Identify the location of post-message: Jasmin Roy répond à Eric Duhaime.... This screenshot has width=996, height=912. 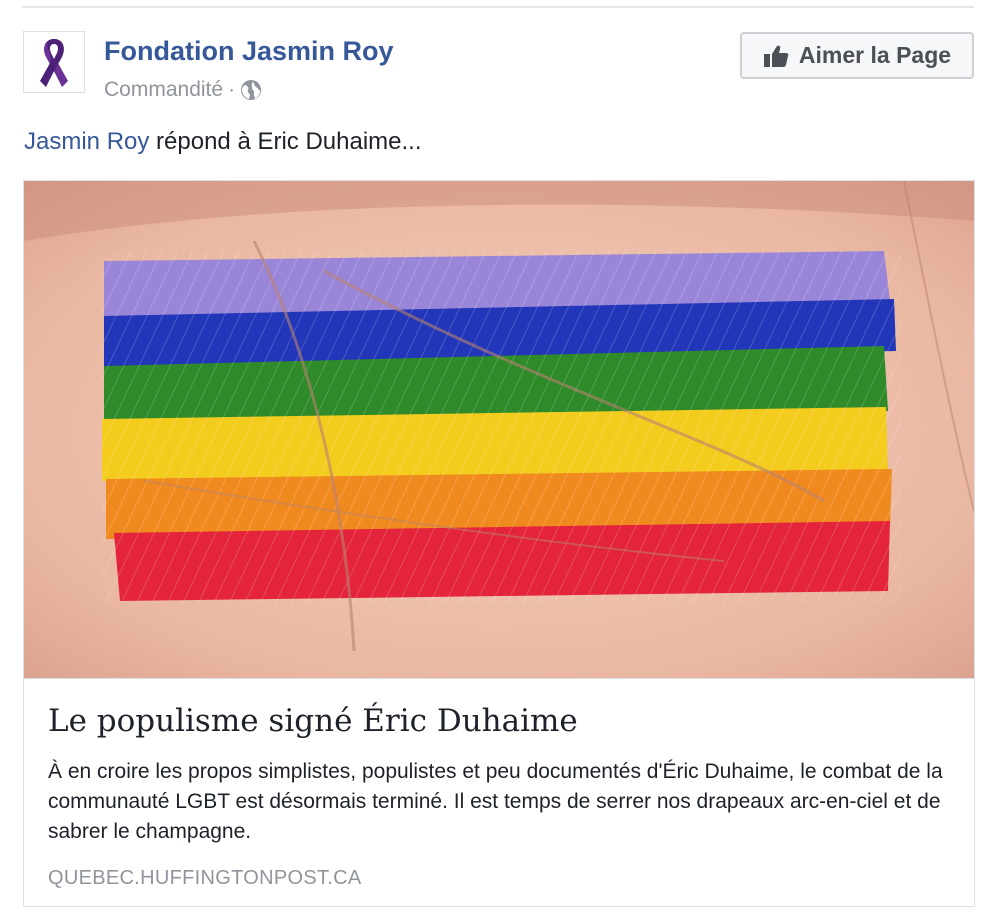
(223, 142).